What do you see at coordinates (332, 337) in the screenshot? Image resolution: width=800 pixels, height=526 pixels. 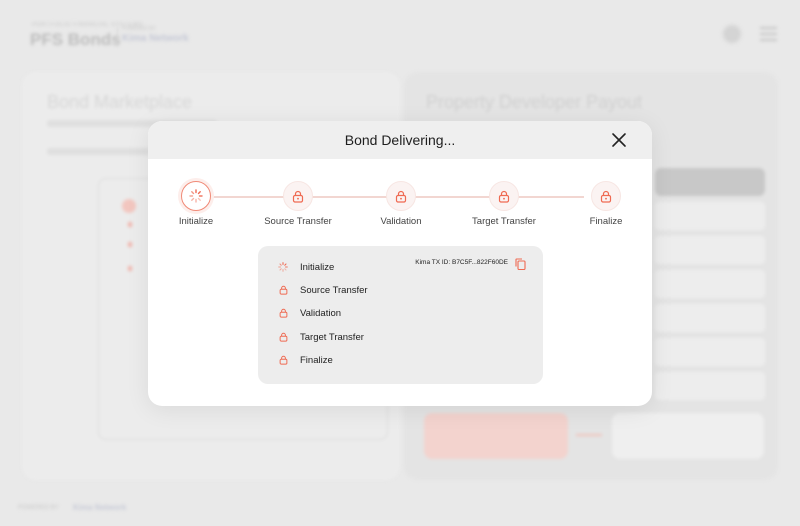 I see `status-label: Target Transfer` at bounding box center [332, 337].